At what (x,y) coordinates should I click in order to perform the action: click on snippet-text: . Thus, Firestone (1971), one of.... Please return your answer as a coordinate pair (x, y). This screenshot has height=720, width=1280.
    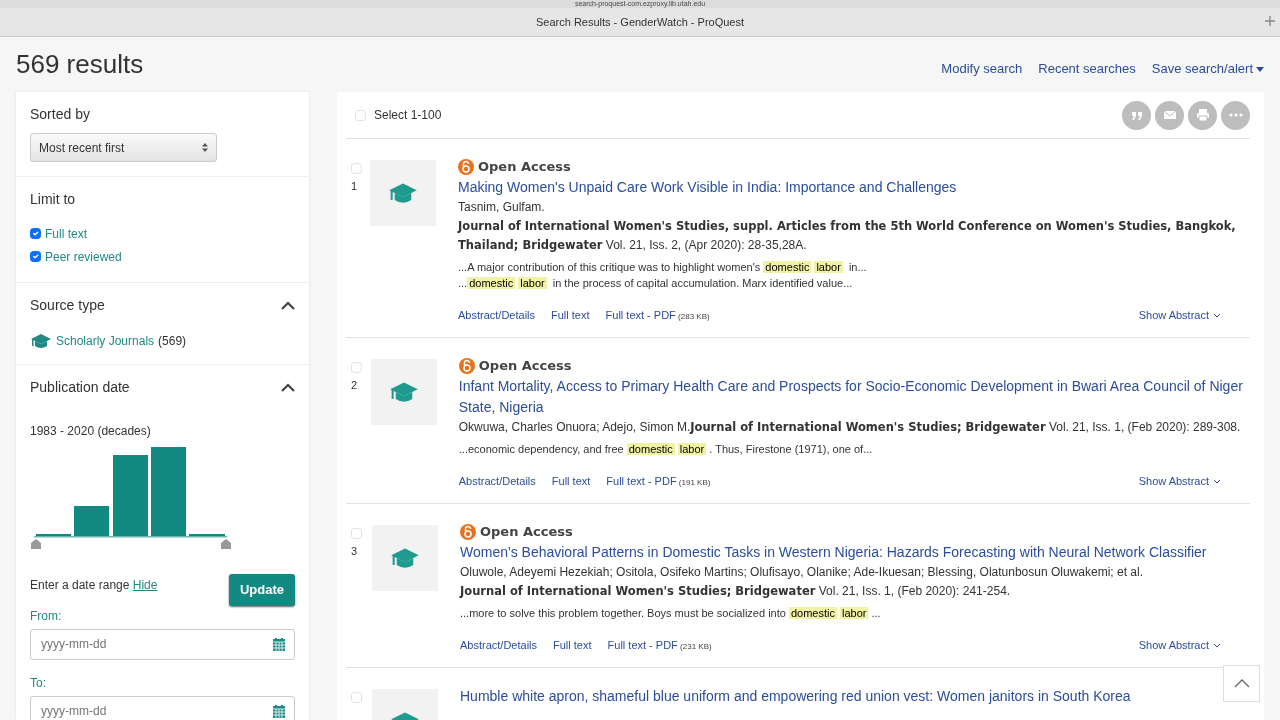
    Looking at the image, I should click on (791, 448).